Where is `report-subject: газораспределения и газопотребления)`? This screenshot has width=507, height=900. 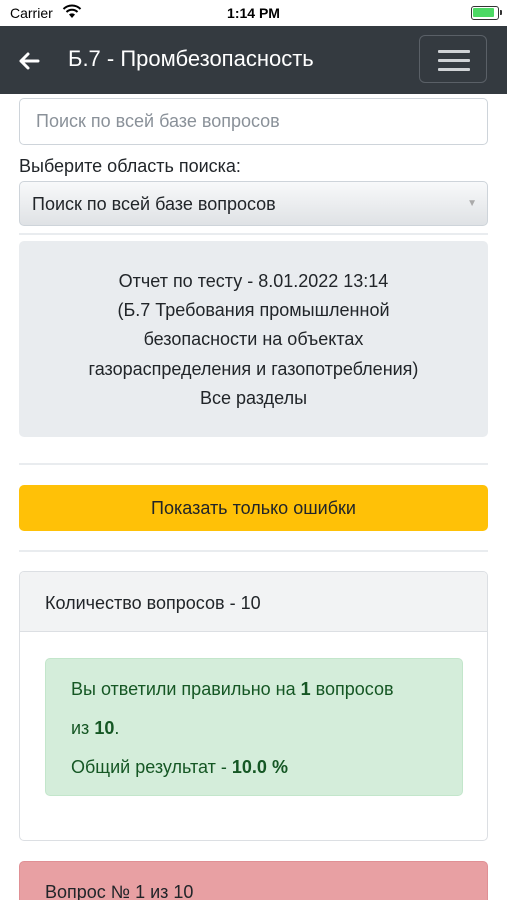
report-subject: газораспределения и газопотребления) is located at coordinates (253, 369).